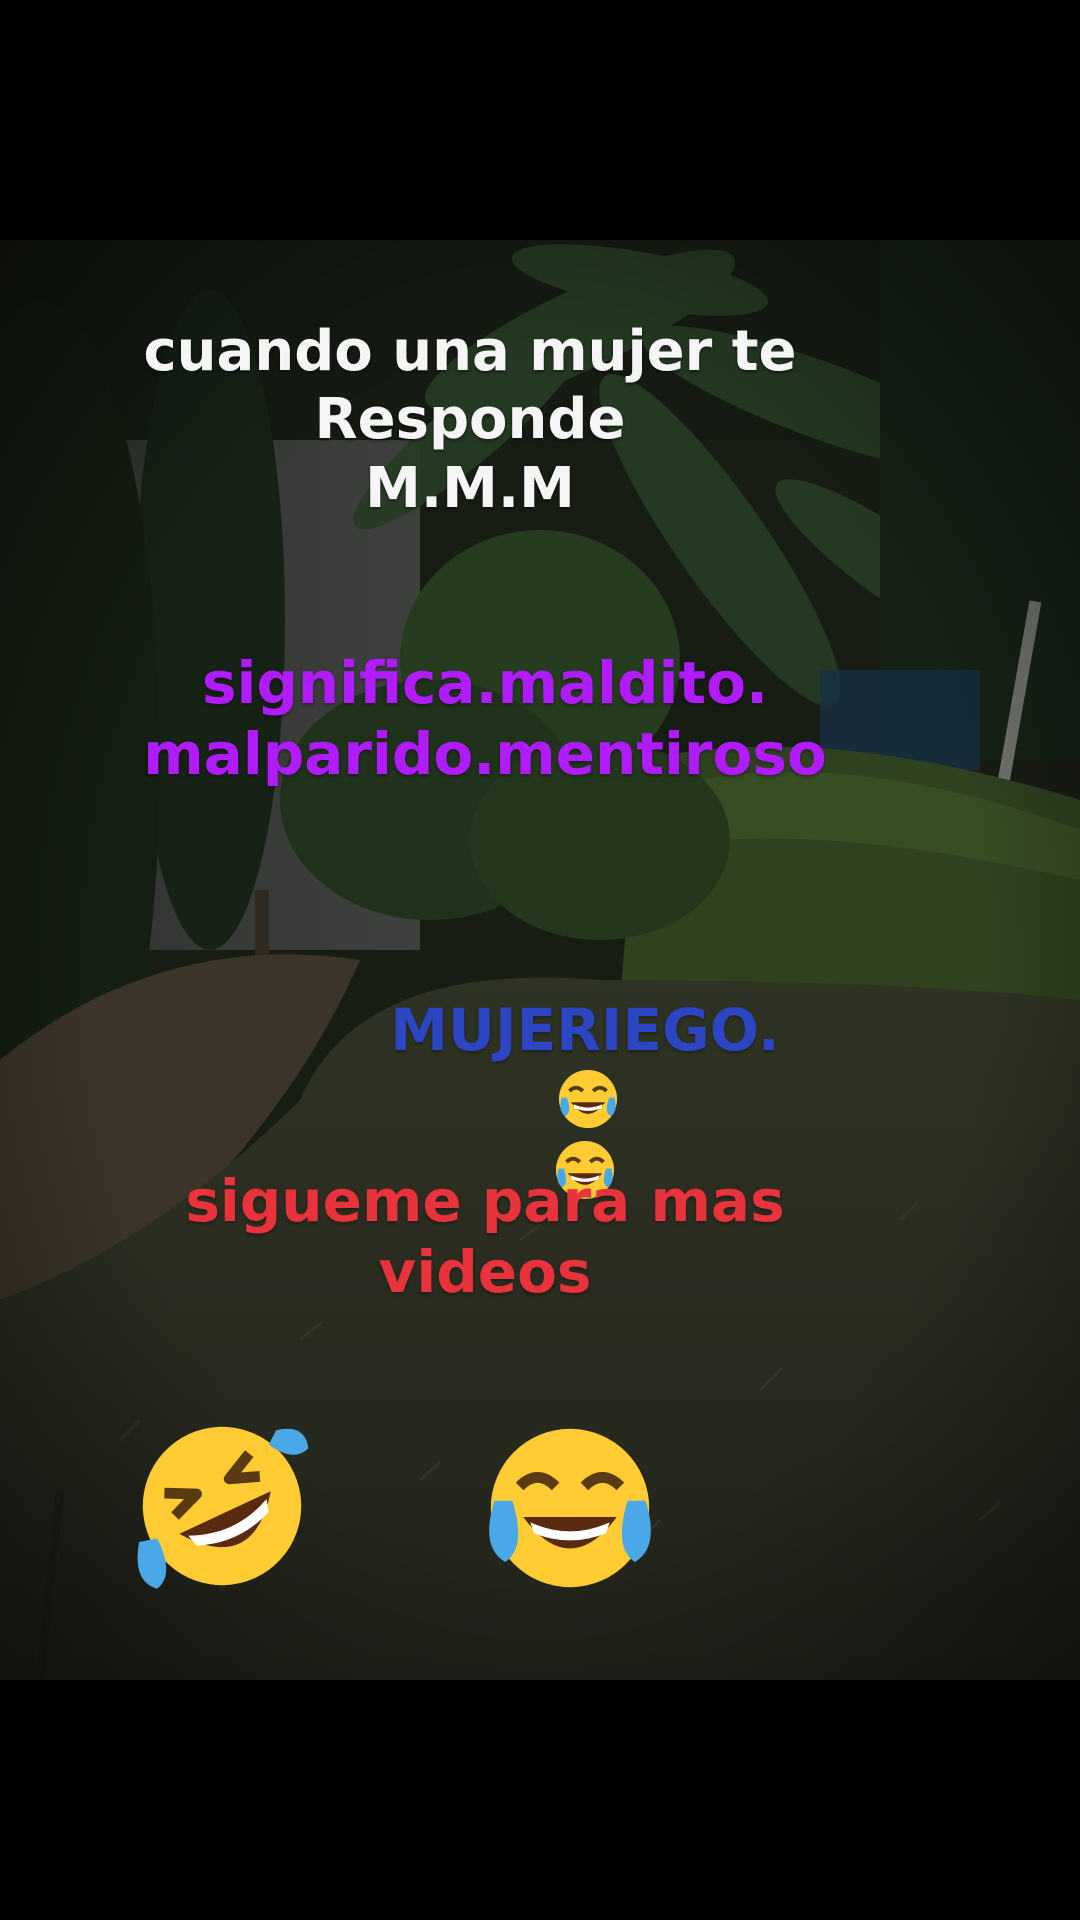 The image size is (1080, 1920). What do you see at coordinates (223, 1507) in the screenshot?
I see `rolling-on-floor-laughing-icon` at bounding box center [223, 1507].